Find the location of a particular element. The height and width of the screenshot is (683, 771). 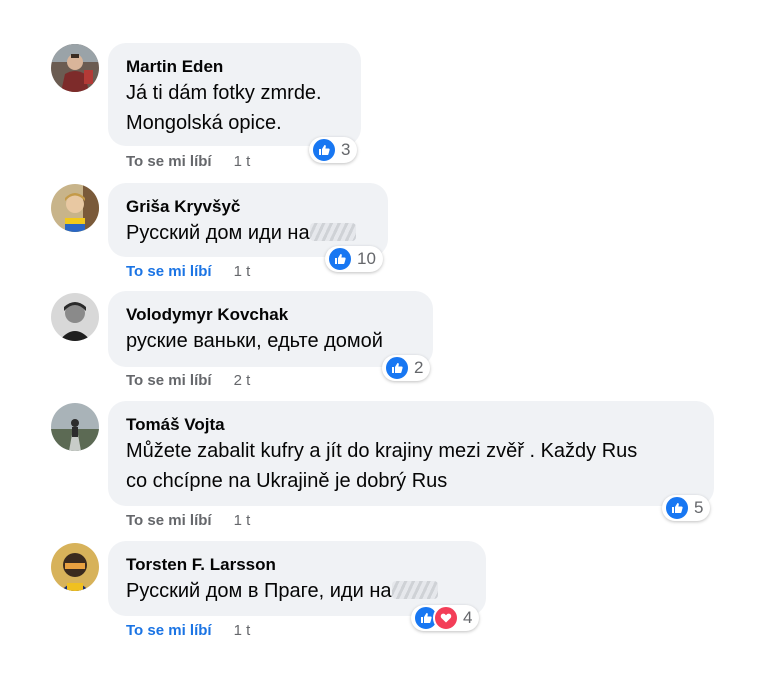

comment-author: Martin Eden is located at coordinates (234, 67).